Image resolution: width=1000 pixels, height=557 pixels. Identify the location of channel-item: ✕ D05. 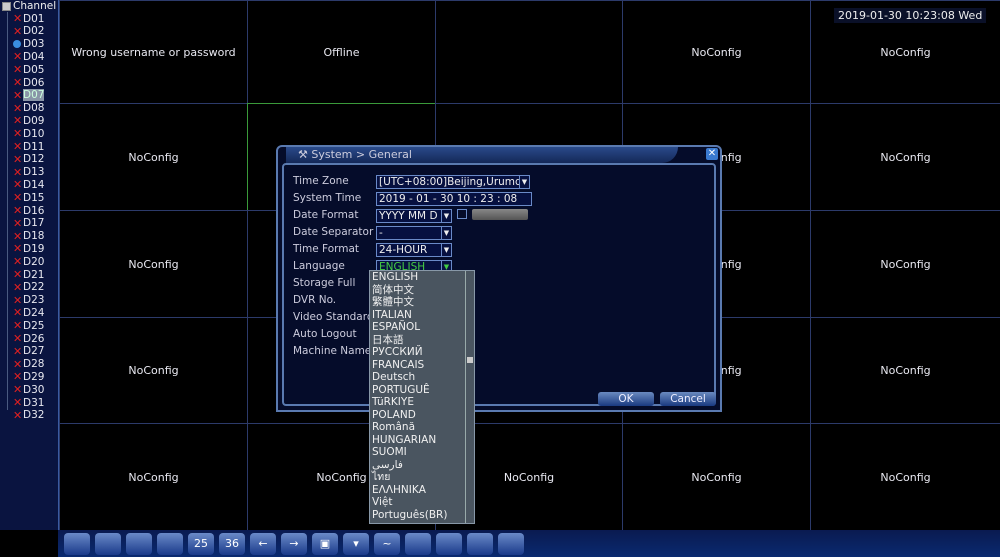
(28, 69).